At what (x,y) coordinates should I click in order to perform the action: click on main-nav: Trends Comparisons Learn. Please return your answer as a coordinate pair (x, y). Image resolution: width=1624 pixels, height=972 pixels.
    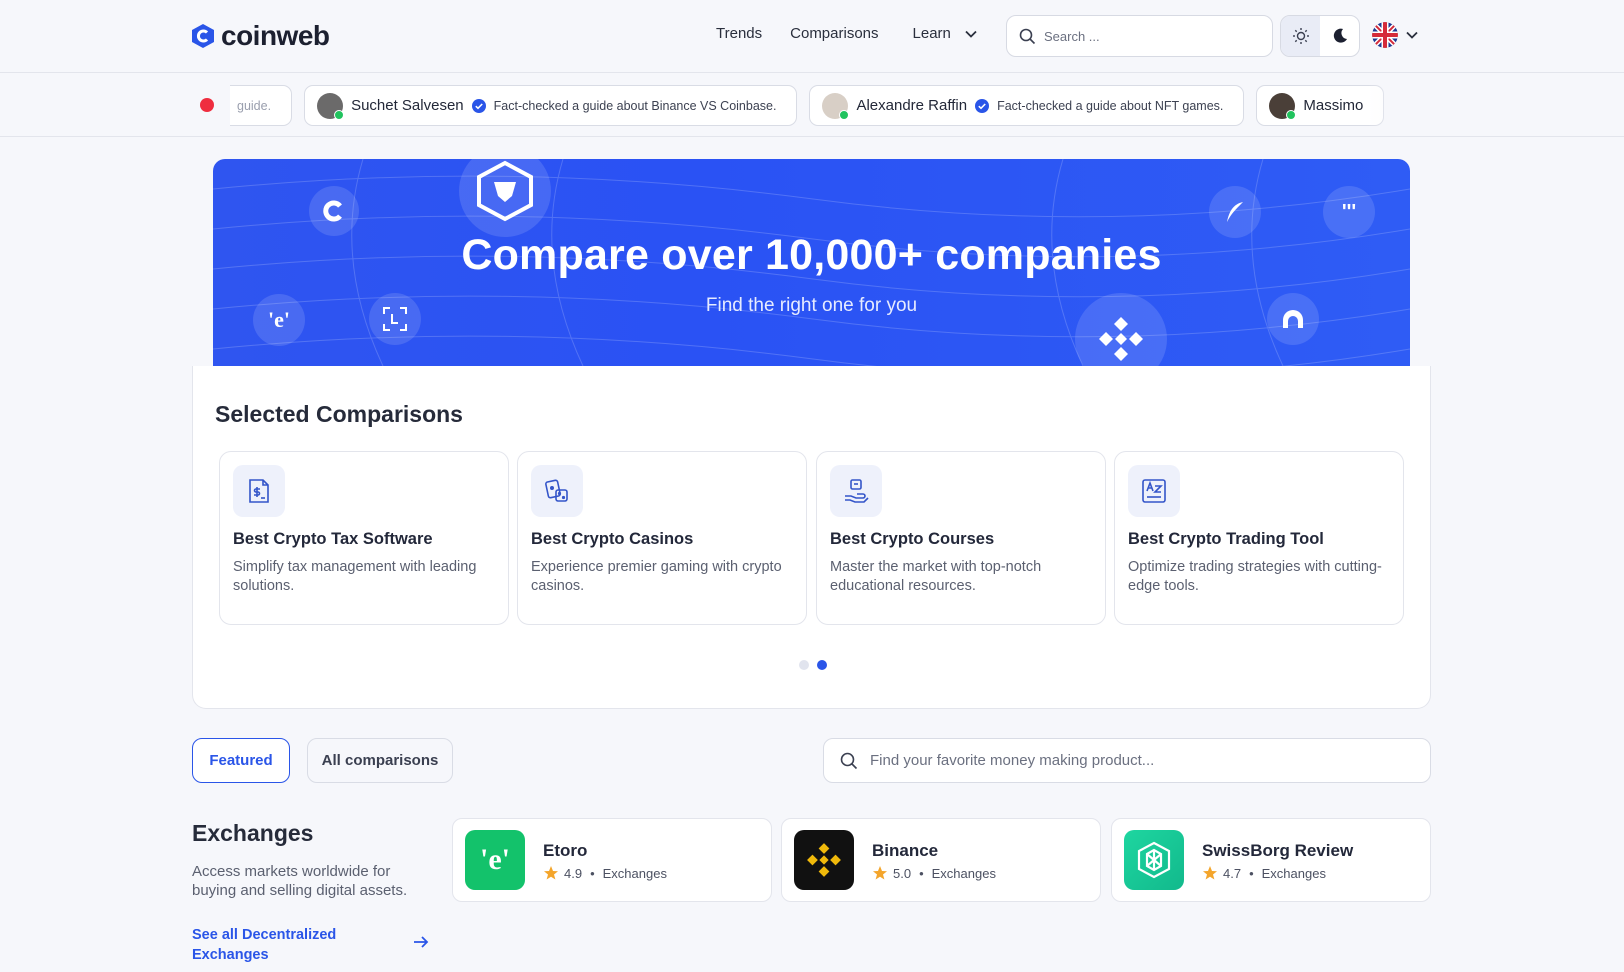
    Looking at the image, I should click on (846, 33).